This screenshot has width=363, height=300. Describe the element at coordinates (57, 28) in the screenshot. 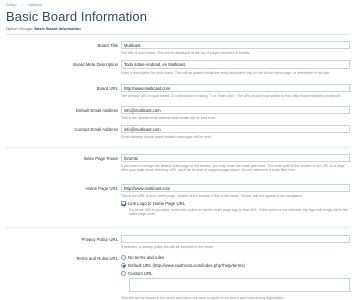

I see `option-groups-value: Basic Board Information` at that location.